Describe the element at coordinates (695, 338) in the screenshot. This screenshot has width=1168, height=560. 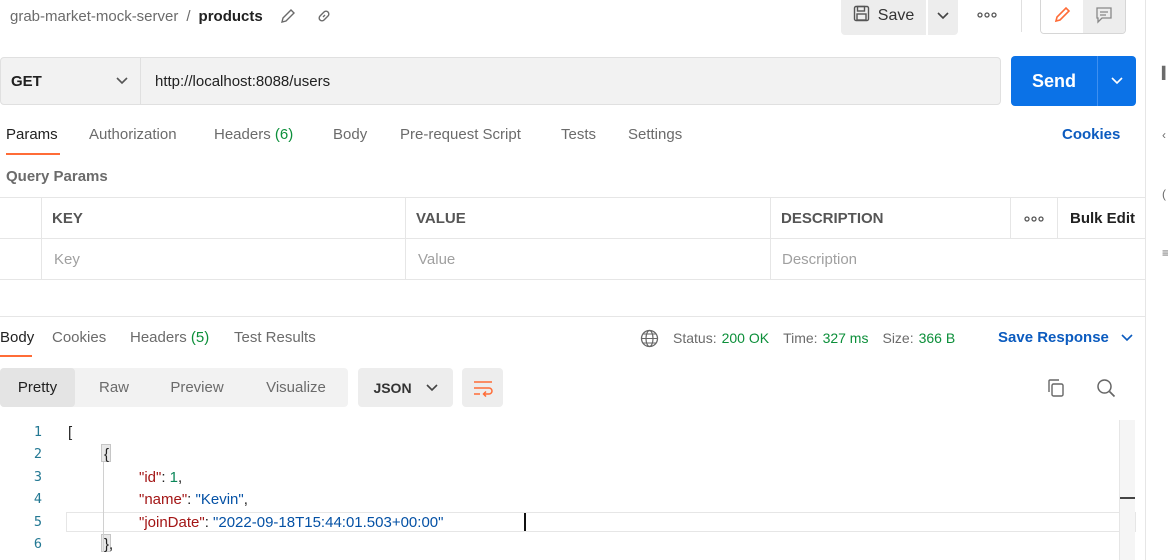
I see `status-label: Status:` at that location.